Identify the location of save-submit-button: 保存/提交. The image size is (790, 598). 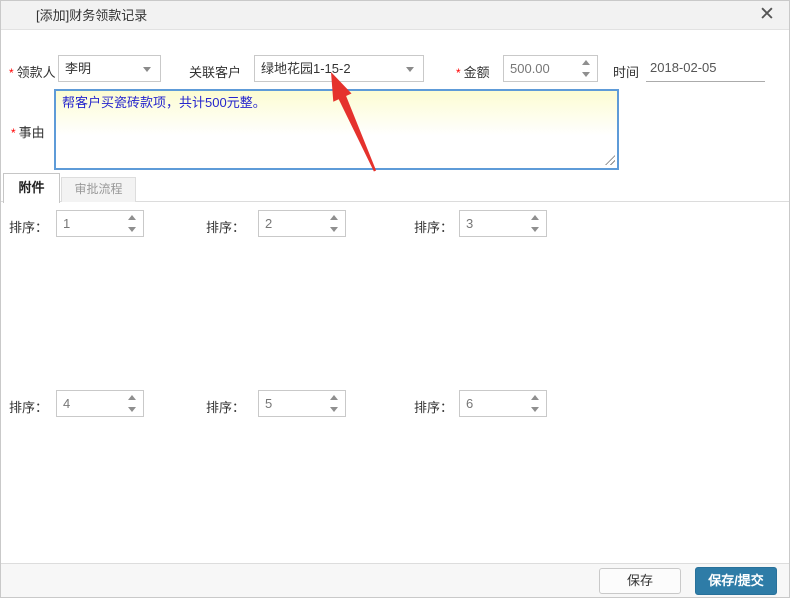
(736, 581).